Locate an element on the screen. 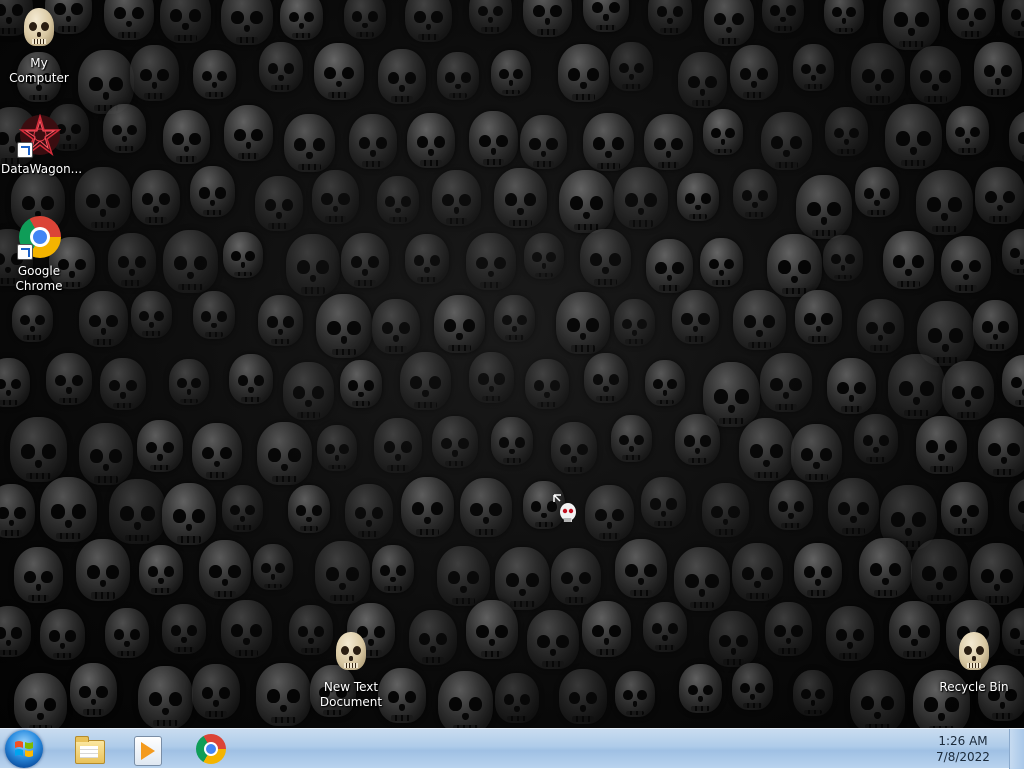 Image resolution: width=1024 pixels, height=769 pixels. taskbar-media-player-button is located at coordinates (147, 749).